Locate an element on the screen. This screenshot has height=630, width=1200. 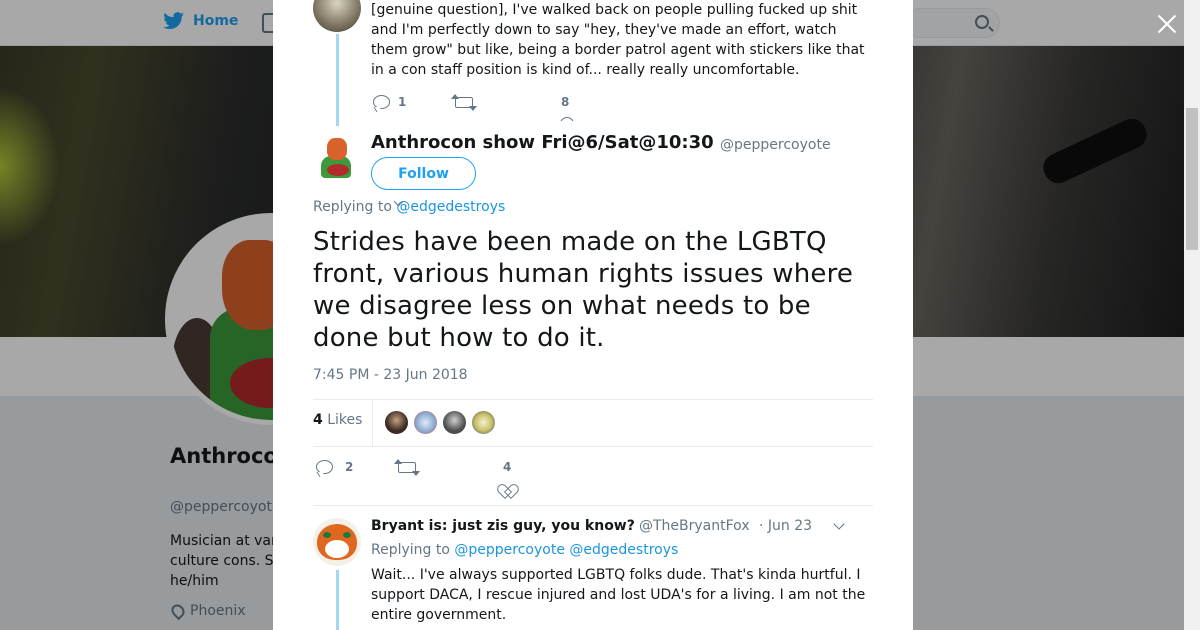
avatar-face is located at coordinates (337, 149).